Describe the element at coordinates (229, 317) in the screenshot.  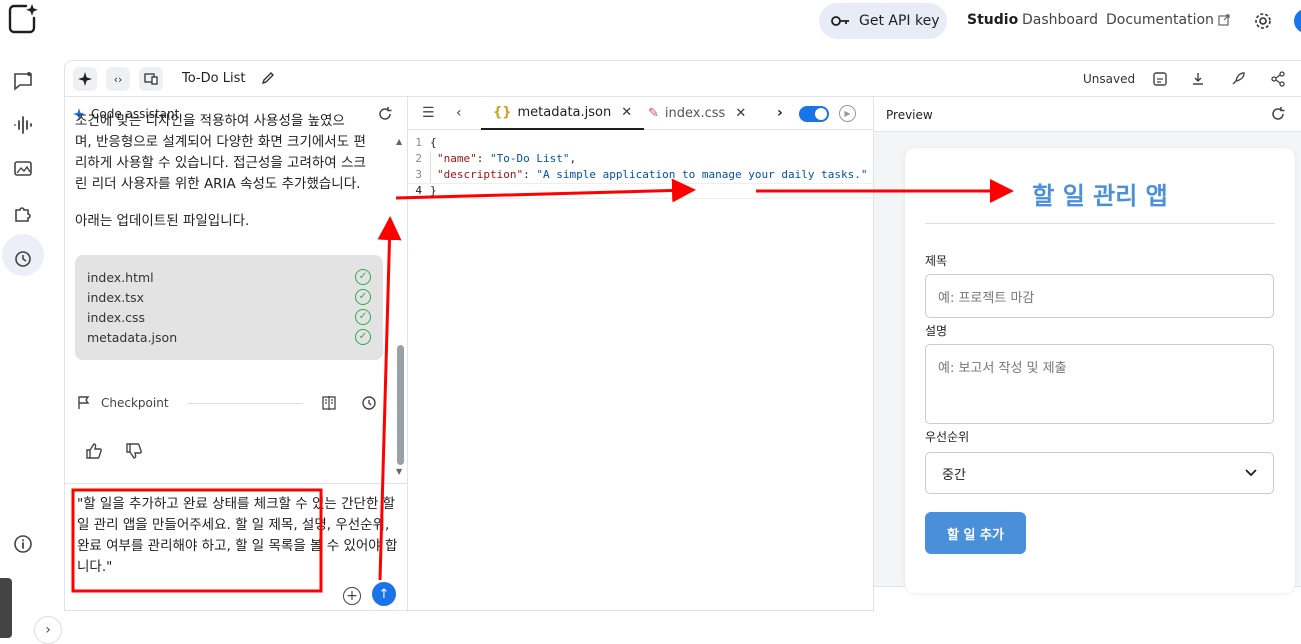
I see `file-row: index.css ✓` at that location.